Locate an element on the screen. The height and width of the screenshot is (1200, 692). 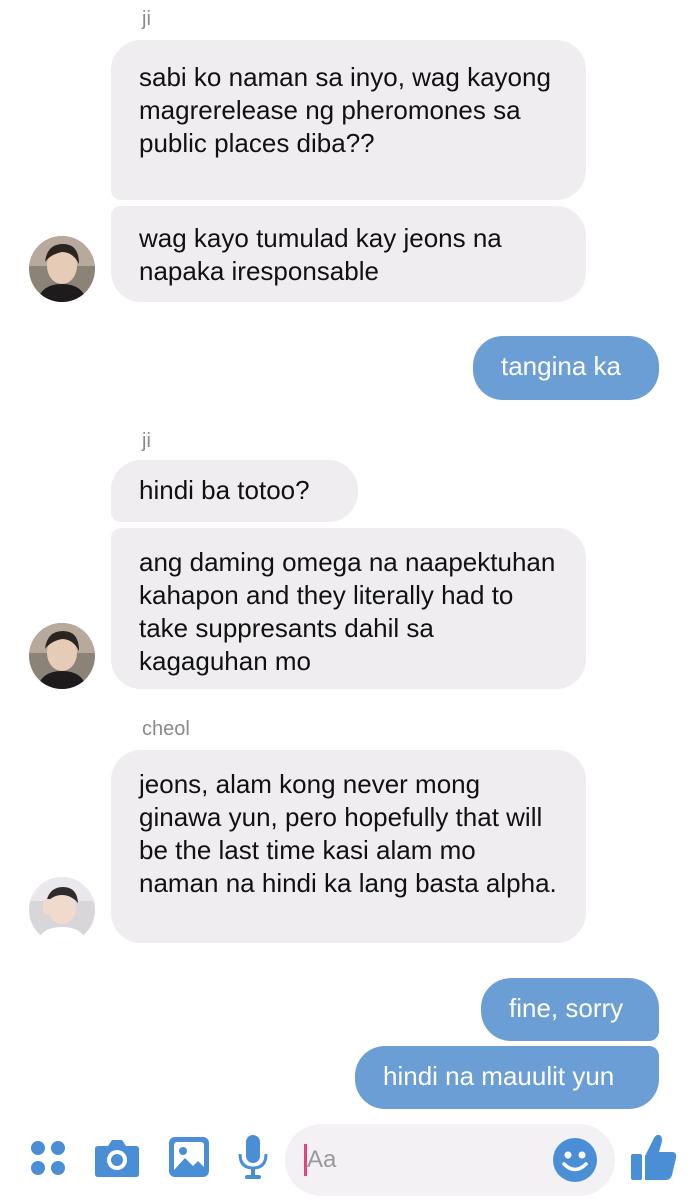
camera-icon is located at coordinates (117, 1159).